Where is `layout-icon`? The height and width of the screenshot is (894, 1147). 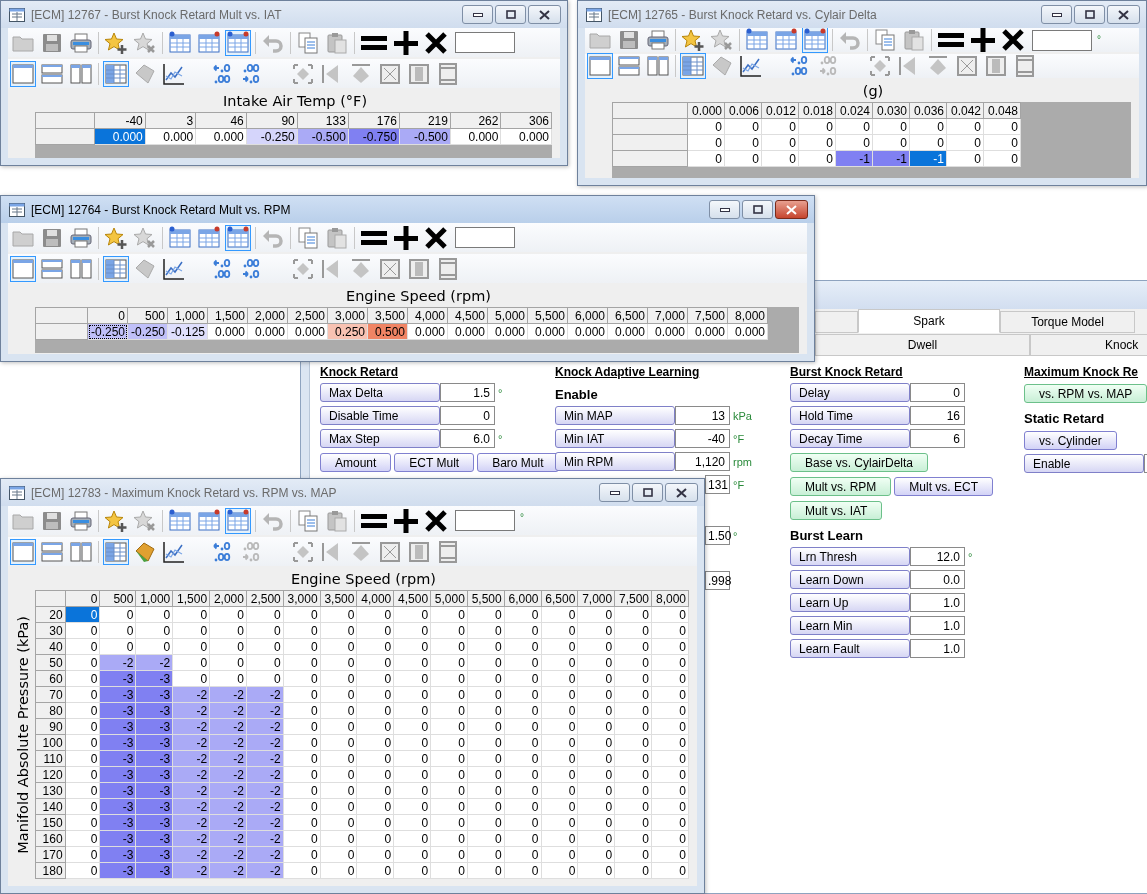 layout-icon is located at coordinates (81, 268).